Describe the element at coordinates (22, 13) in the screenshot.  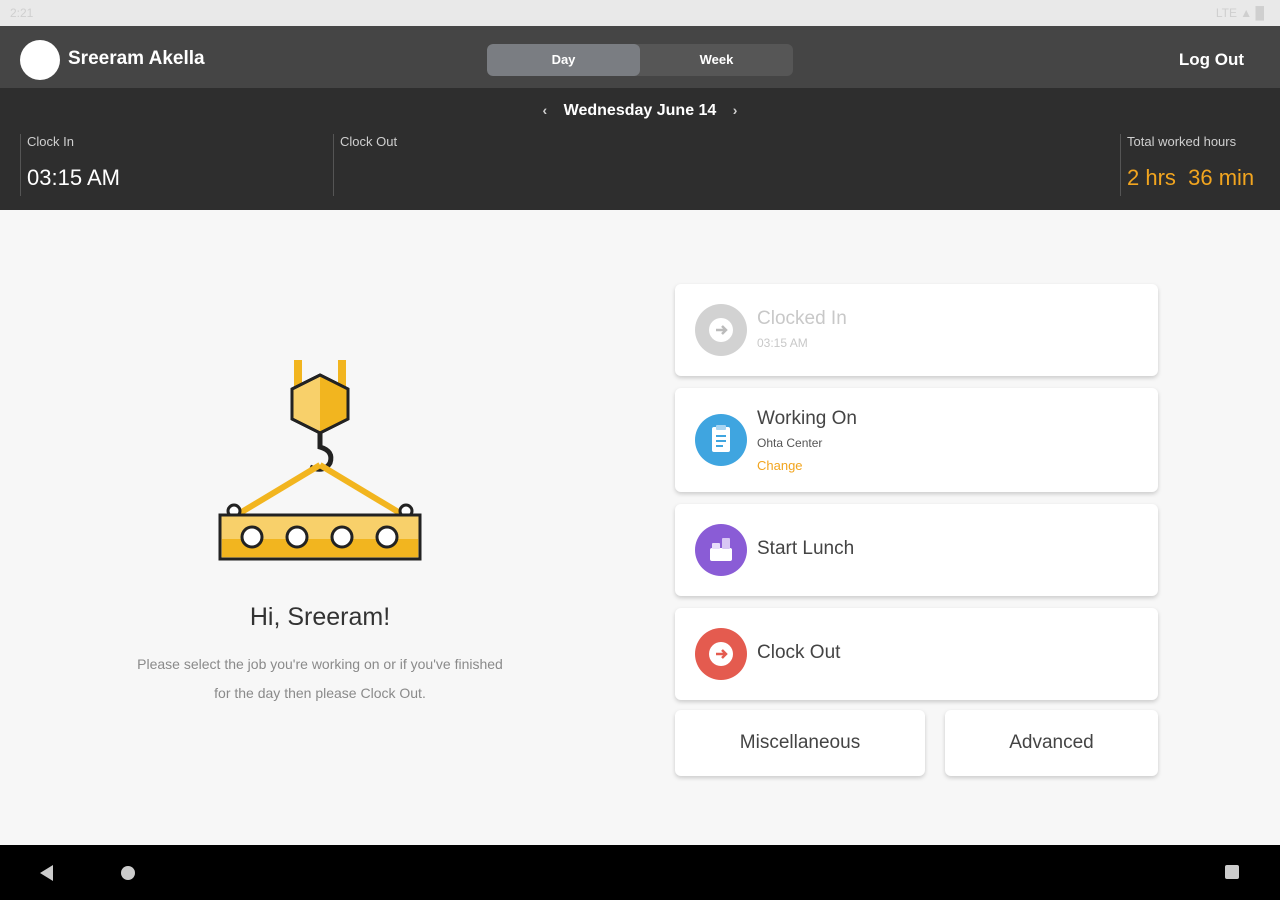
I see `status-time: 2:21` at that location.